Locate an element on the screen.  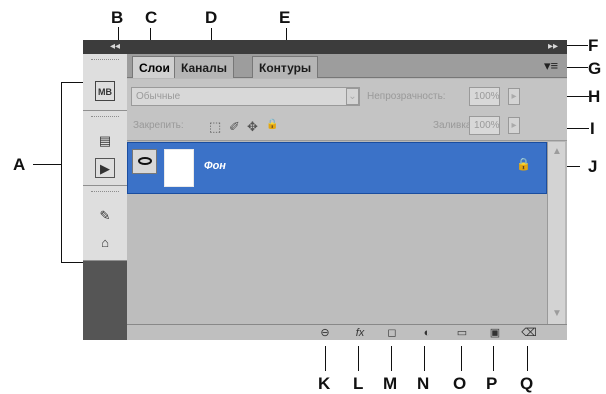
callout-h: H is located at coordinates (594, 96).